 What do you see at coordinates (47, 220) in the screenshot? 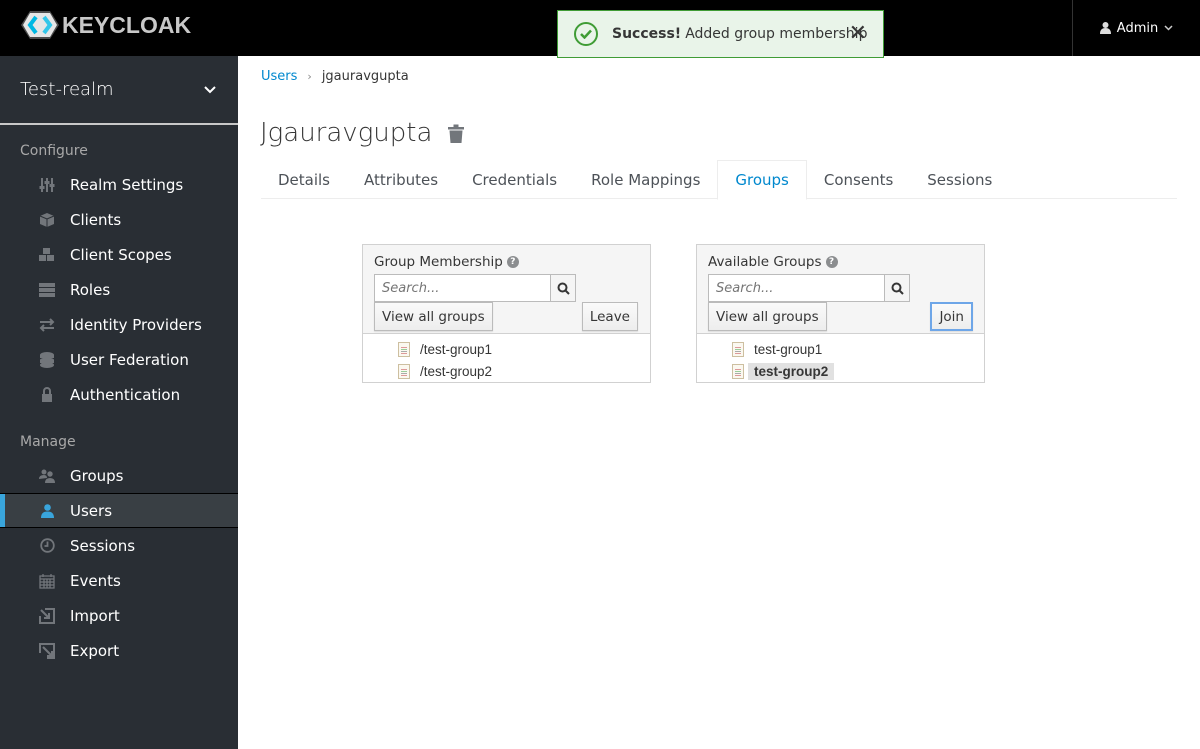
I see `cube-icon` at bounding box center [47, 220].